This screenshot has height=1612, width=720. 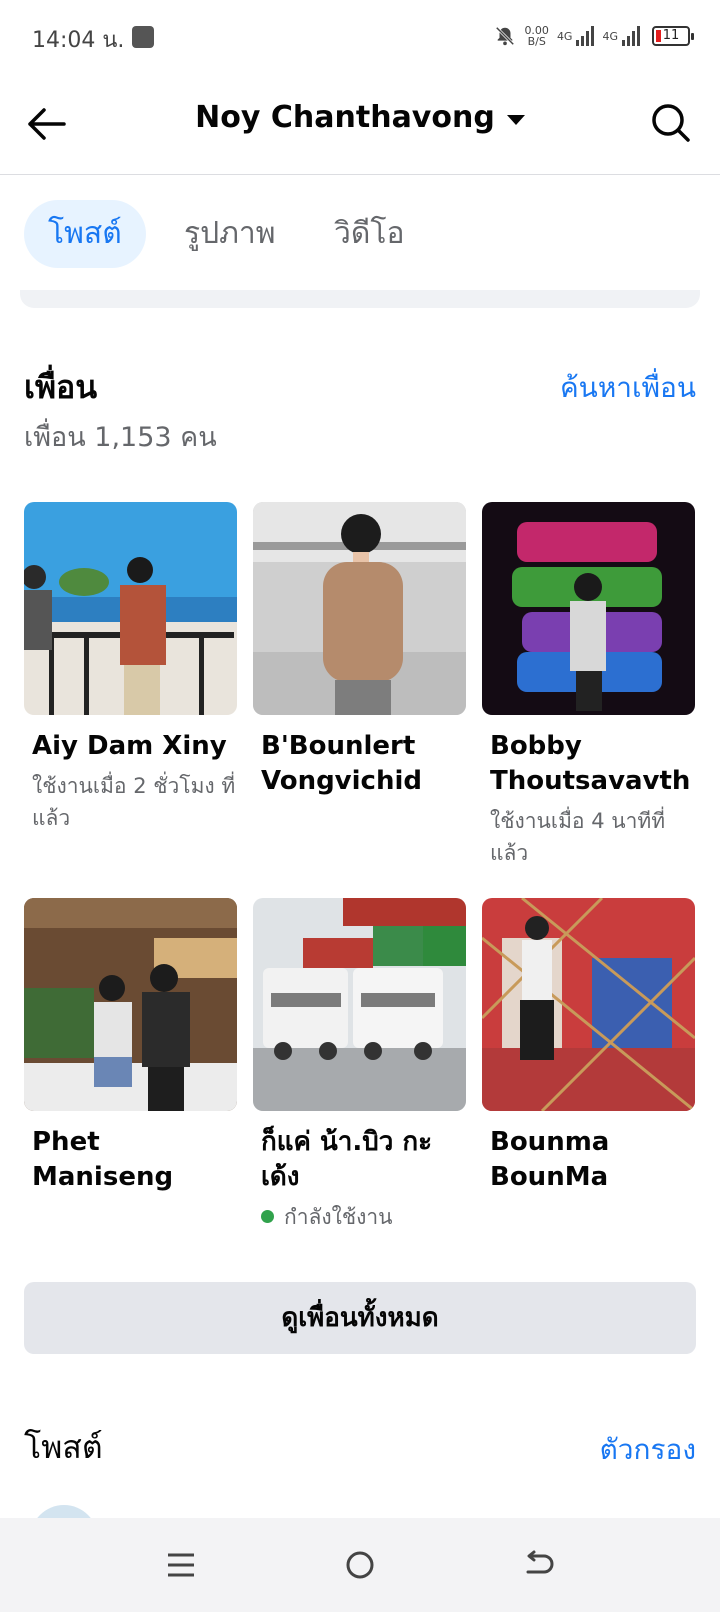 What do you see at coordinates (359, 1160) in the screenshot?
I see `friend-name: ก็แค่ น้า.บิว กะ เด้ง` at bounding box center [359, 1160].